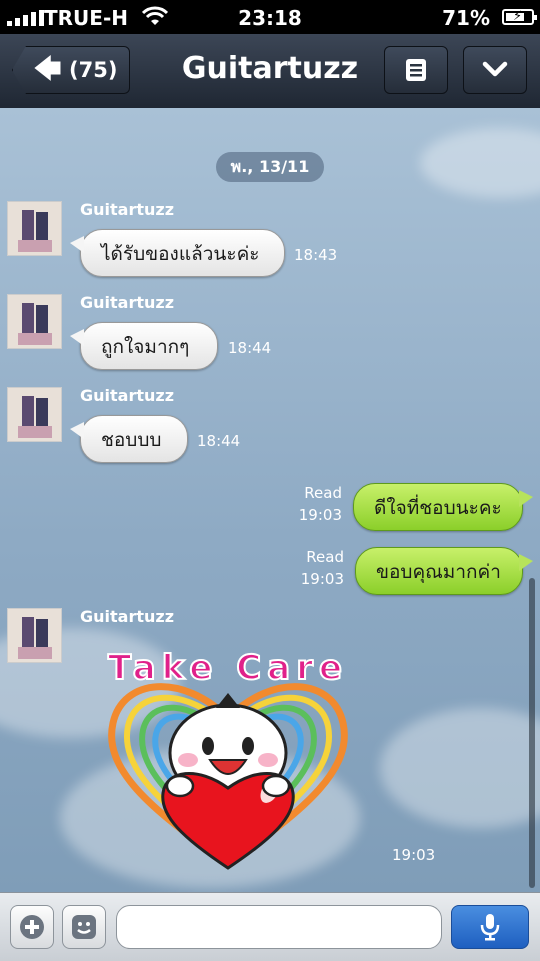  I want to click on menu-button, so click(416, 70).